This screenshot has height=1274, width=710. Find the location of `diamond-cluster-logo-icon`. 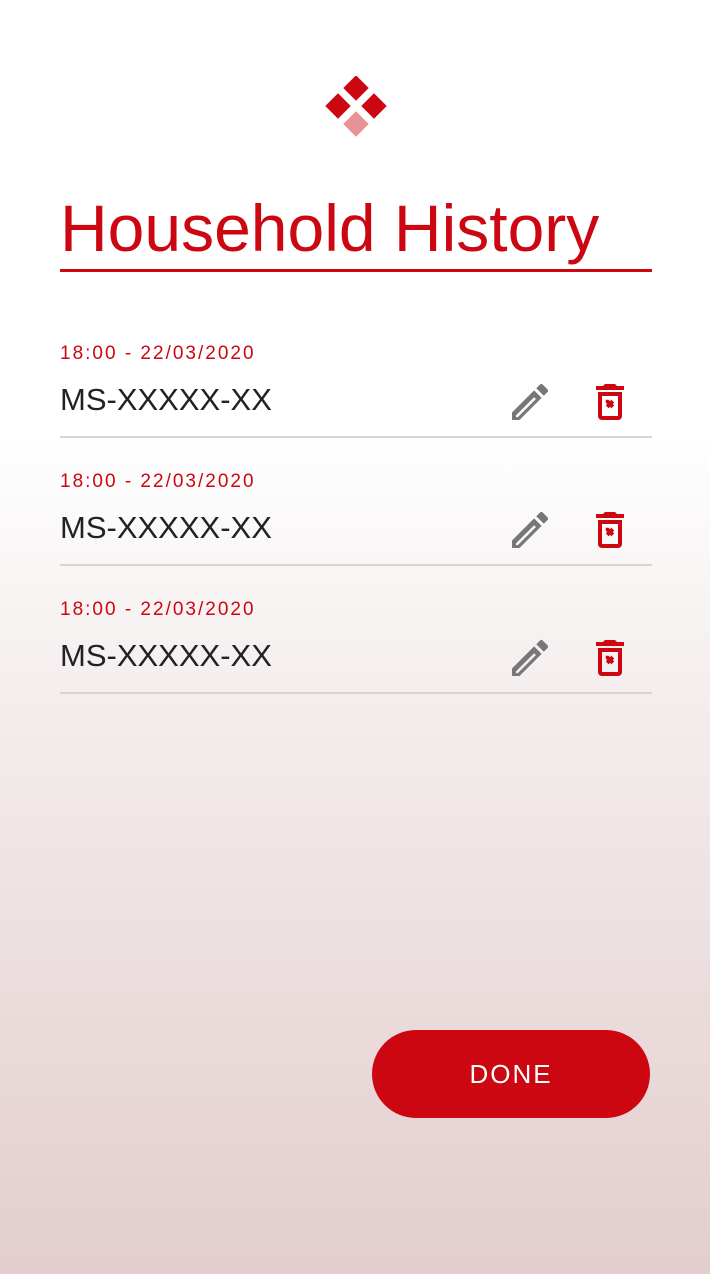

diamond-cluster-logo-icon is located at coordinates (356, 108).